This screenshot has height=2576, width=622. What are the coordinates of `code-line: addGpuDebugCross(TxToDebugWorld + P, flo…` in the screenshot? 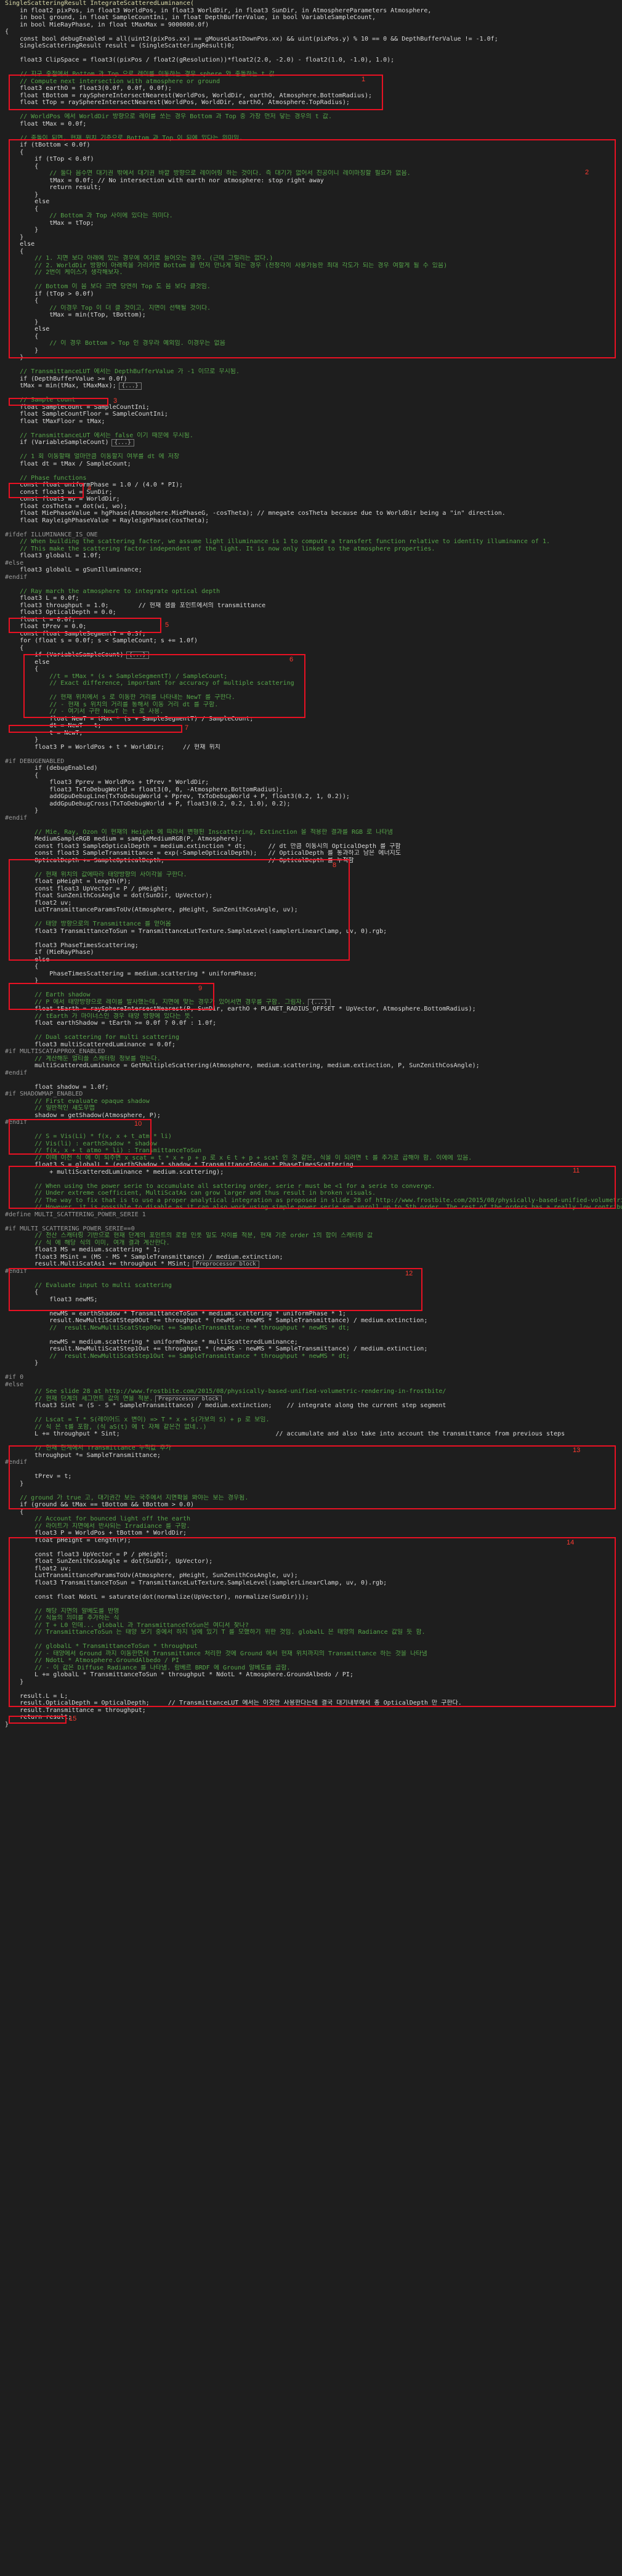 It's located at (311, 804).